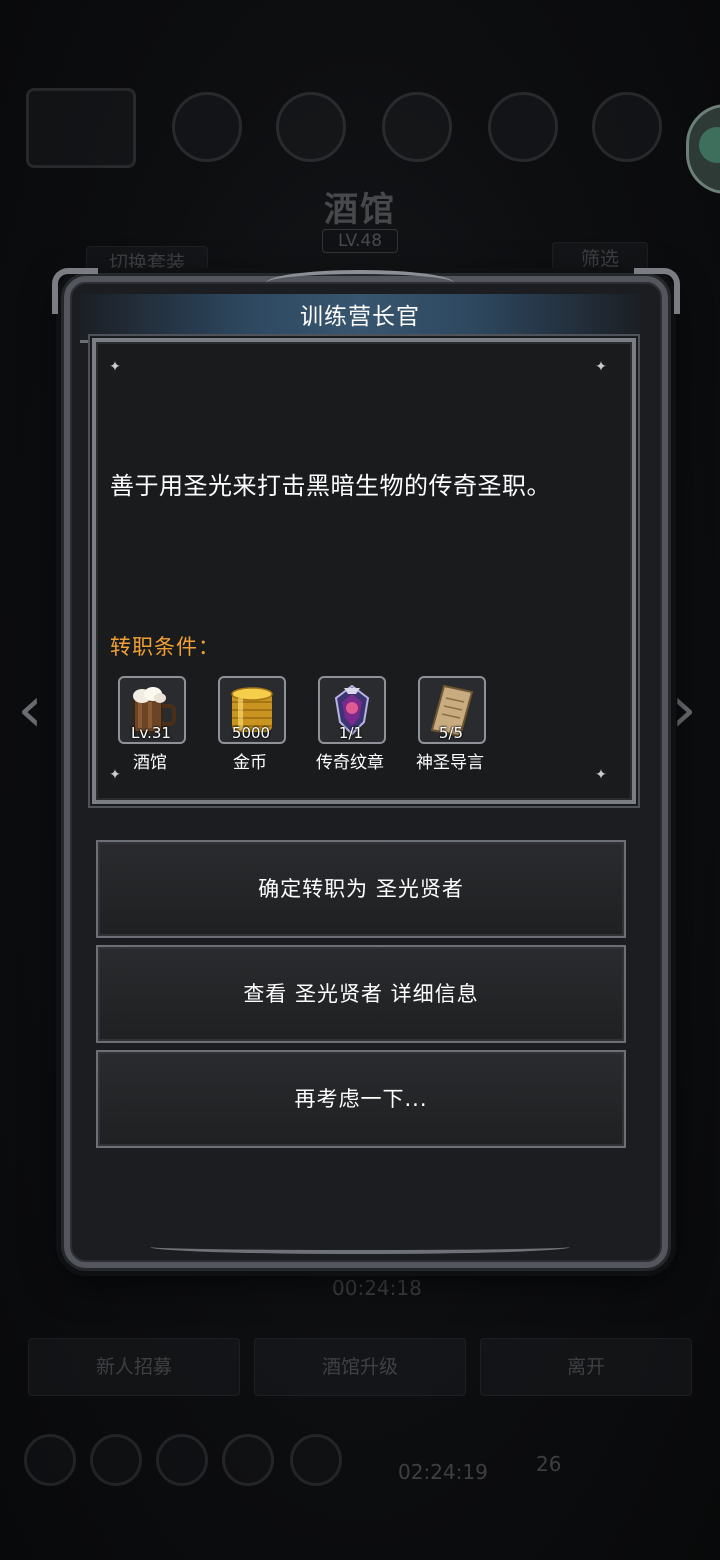 The width and height of the screenshot is (720, 1560). What do you see at coordinates (443, 1472) in the screenshot?
I see `building-timer: 02:24:19` at bounding box center [443, 1472].